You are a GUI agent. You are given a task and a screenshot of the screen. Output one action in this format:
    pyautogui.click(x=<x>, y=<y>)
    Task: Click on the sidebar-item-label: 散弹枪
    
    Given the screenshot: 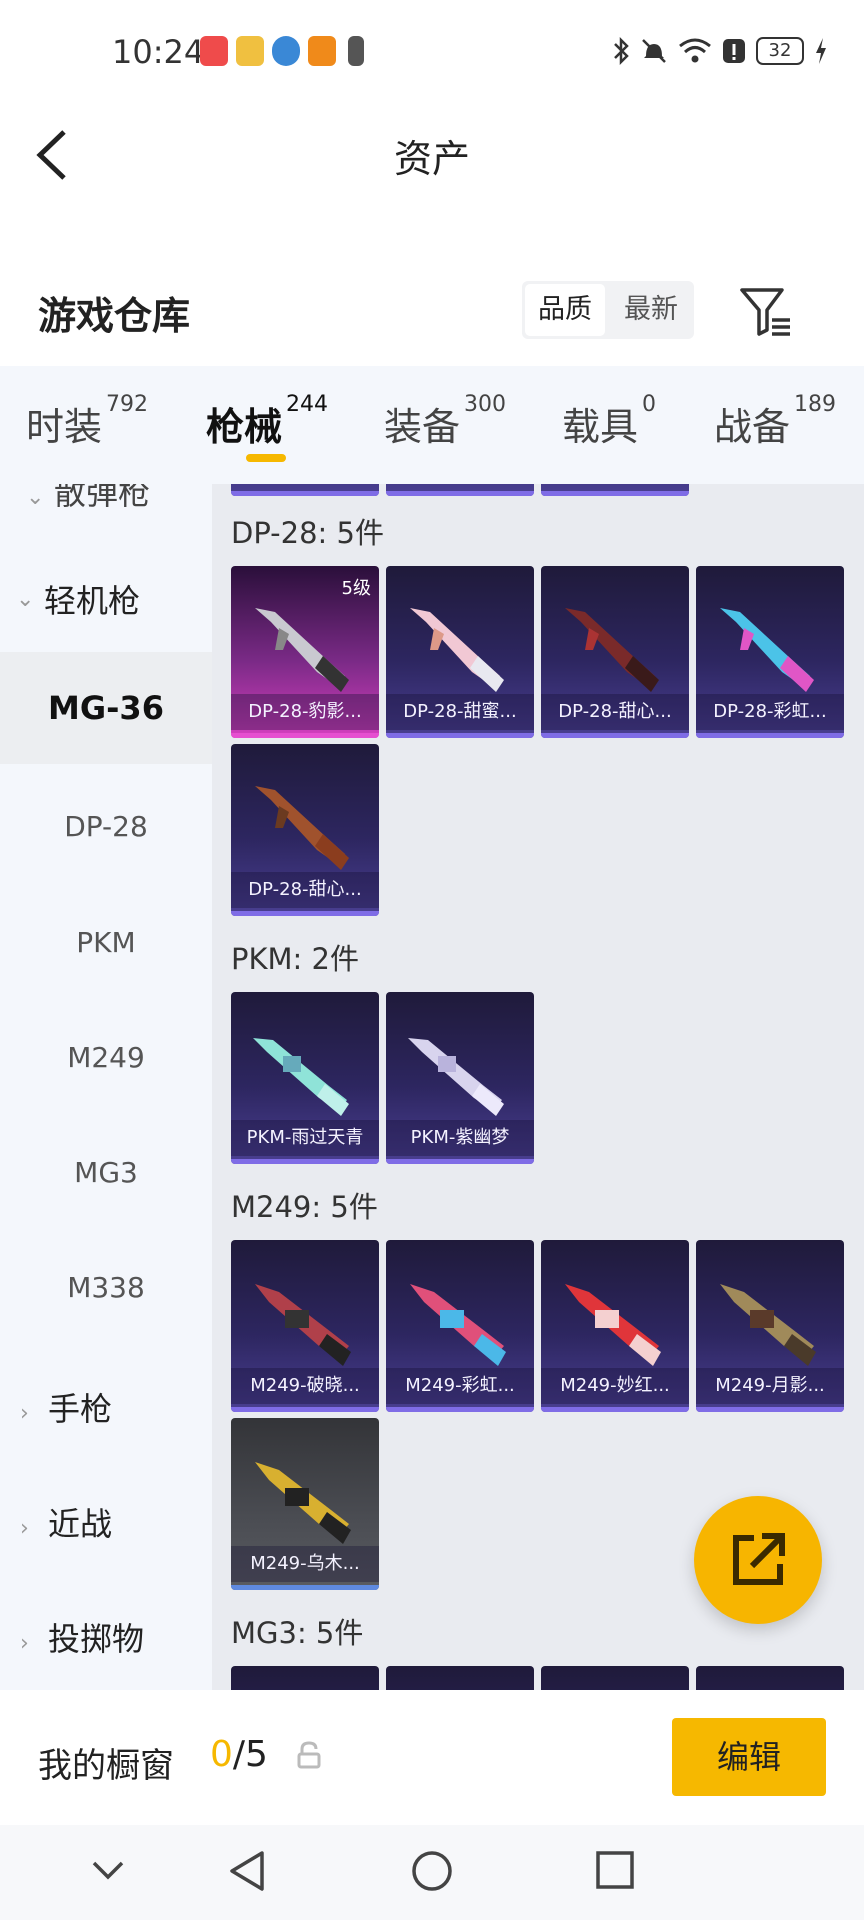 What is the action you would take?
    pyautogui.click(x=102, y=498)
    